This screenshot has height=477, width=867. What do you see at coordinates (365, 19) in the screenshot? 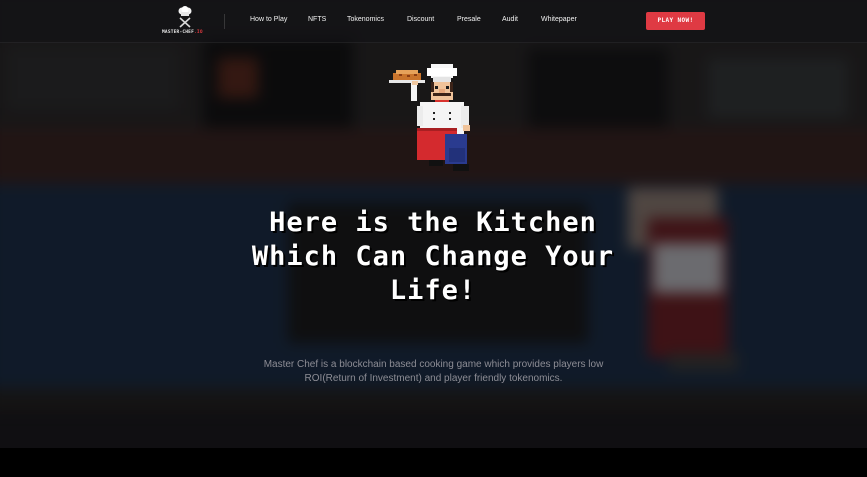
I see `nav-tokenomics: Tokenomics` at bounding box center [365, 19].